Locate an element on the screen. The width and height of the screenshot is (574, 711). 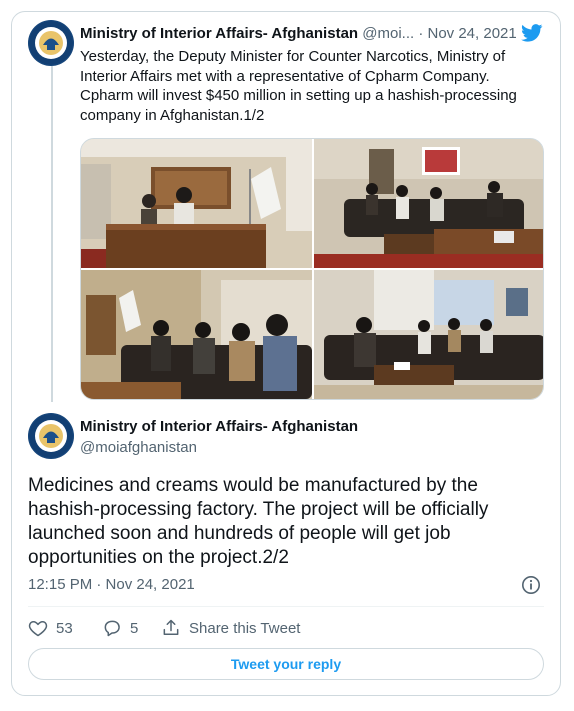
thread-connector-line is located at coordinates (52, 234).